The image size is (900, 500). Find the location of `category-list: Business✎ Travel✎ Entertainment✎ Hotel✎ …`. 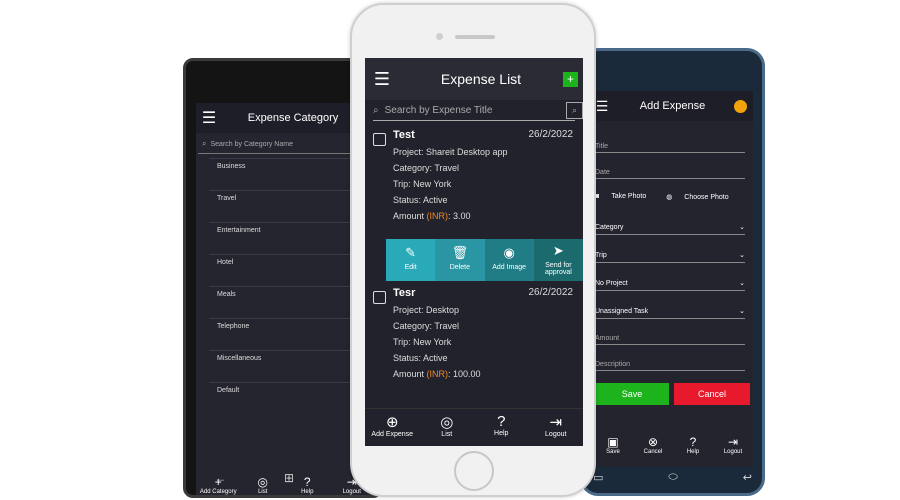

category-list: Business✎ Travel✎ Entertainment✎ Hotel✎ … is located at coordinates (285, 286).